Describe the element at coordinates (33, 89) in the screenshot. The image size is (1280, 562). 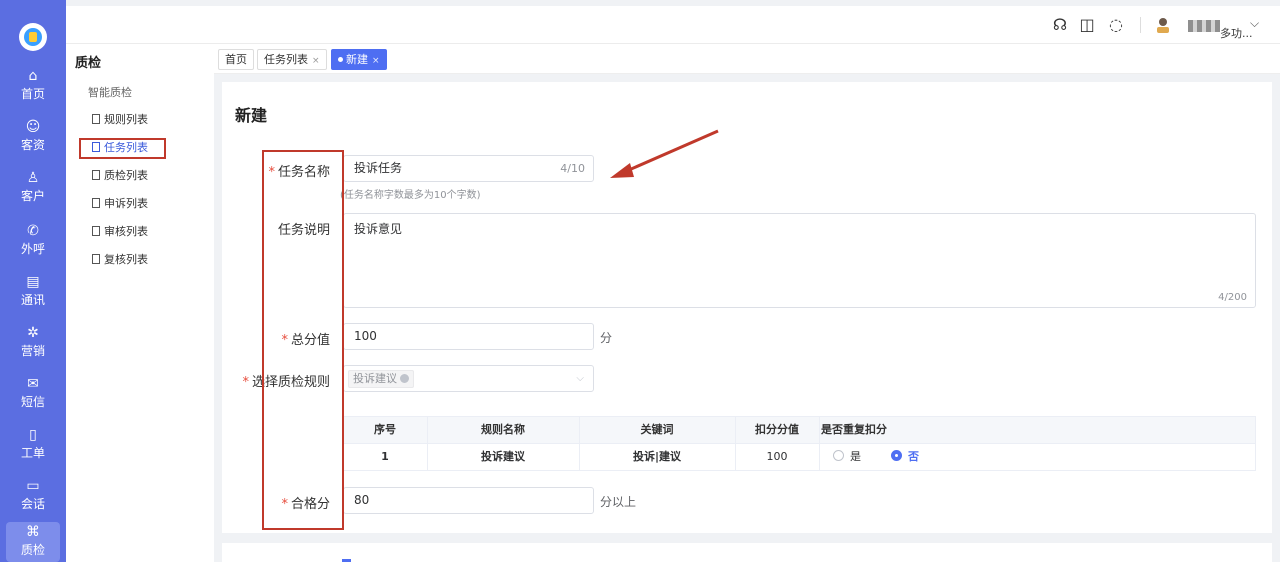
I see `rail-item-home: ⌂ 首页` at that location.